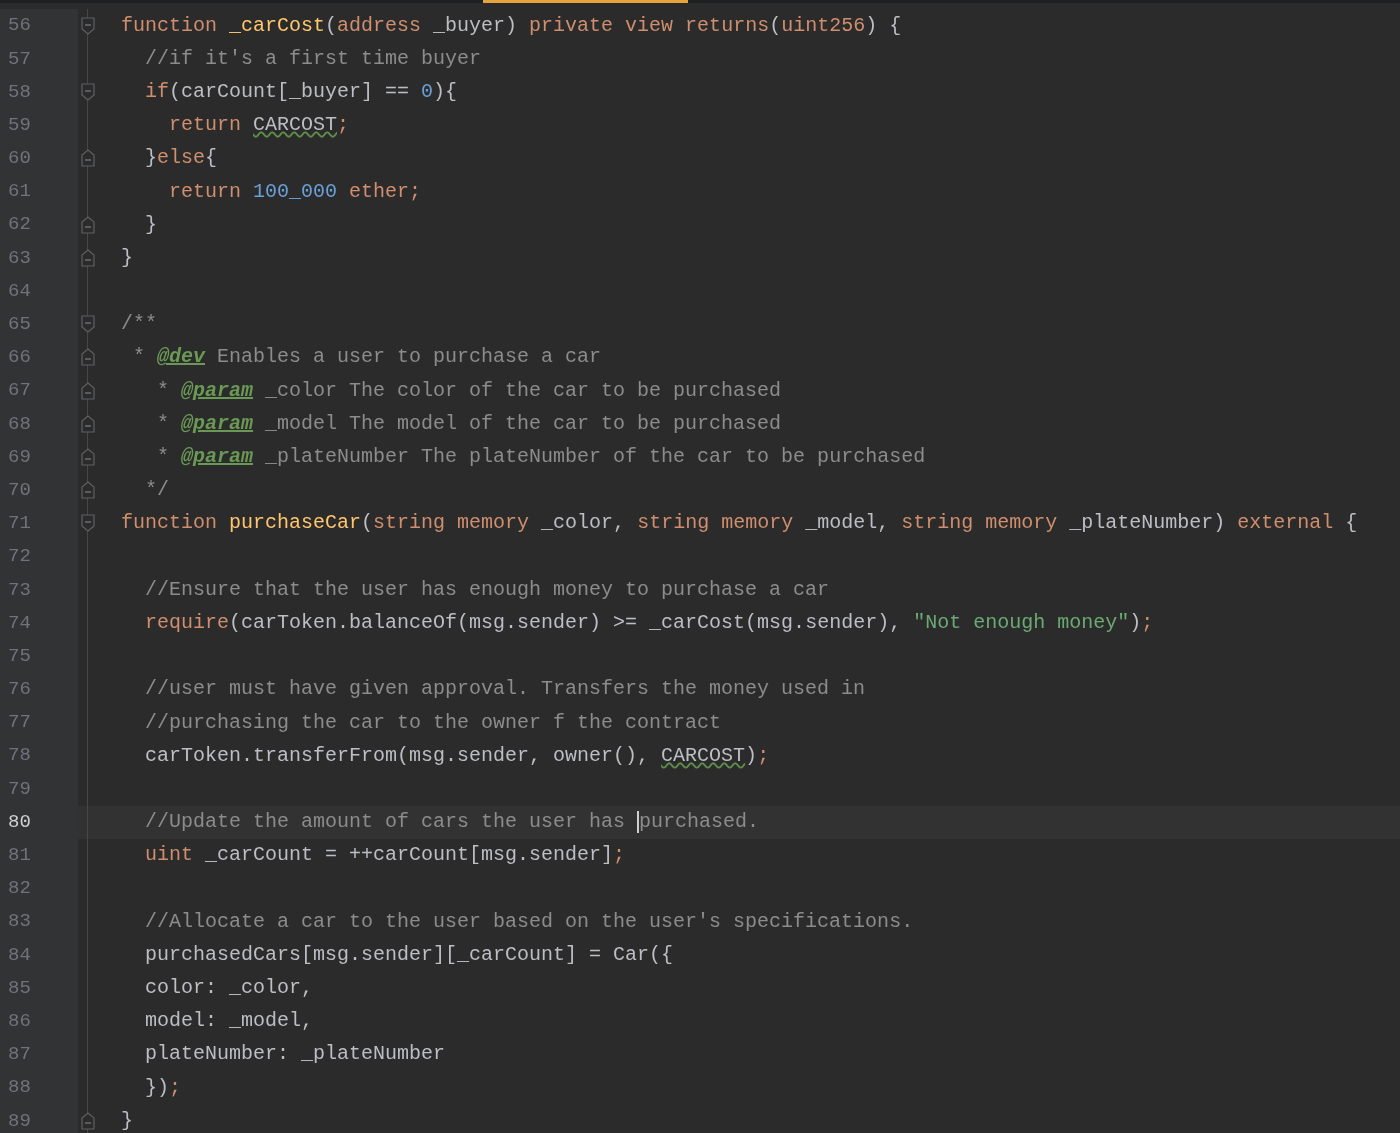 Image resolution: width=1400 pixels, height=1133 pixels. I want to click on code-line: */, so click(156, 490).